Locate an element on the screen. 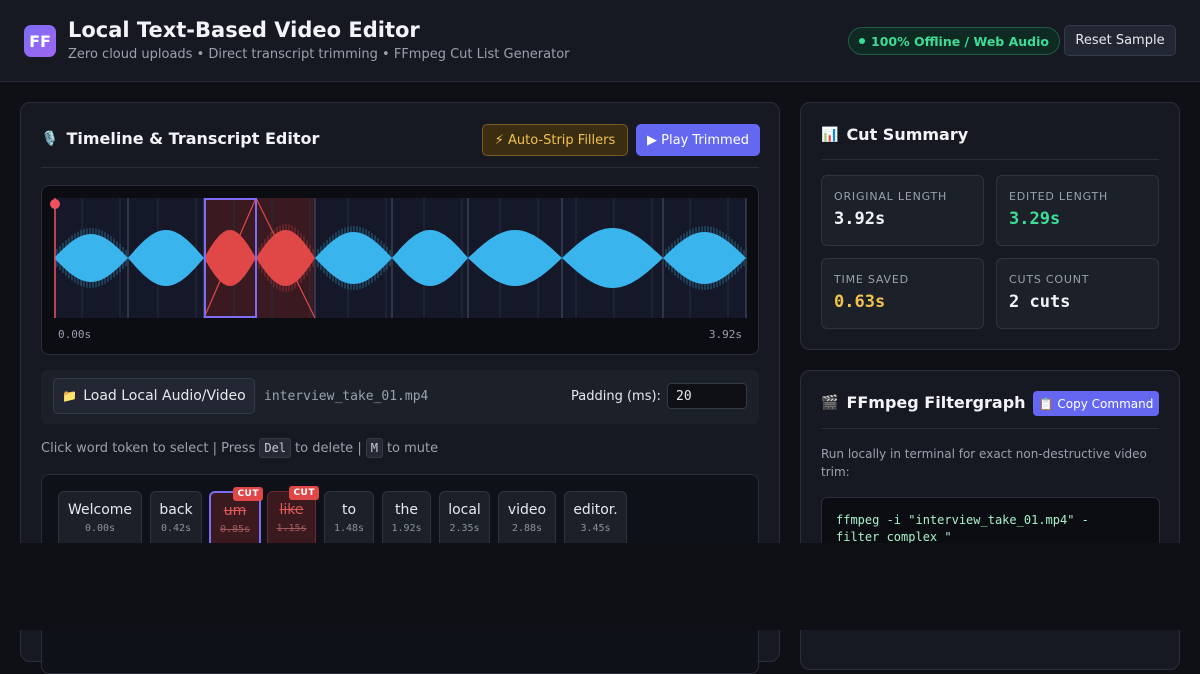 The height and width of the screenshot is (674, 1200). editor-panel-title: 🎙️ Timeline & Transcript Editor is located at coordinates (180, 138).